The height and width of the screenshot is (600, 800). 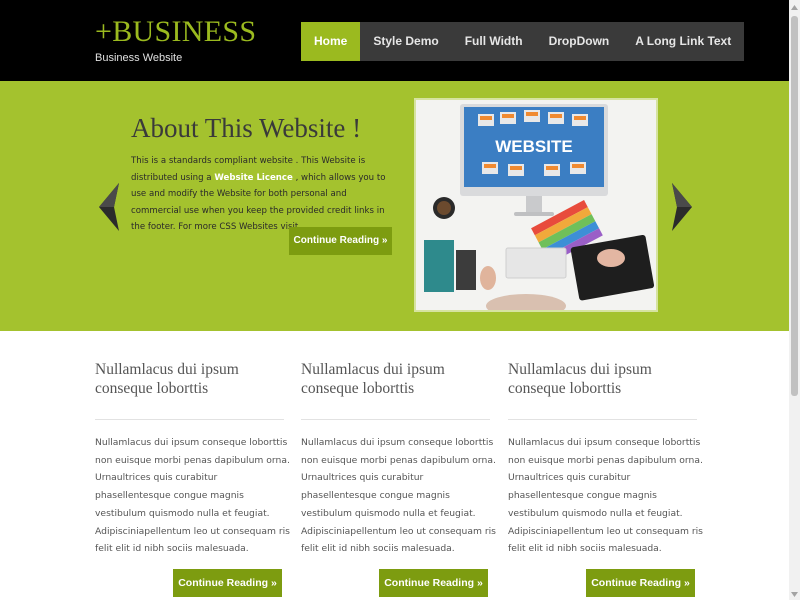 I want to click on scroll-down-arrow-icon, so click(x=794, y=593).